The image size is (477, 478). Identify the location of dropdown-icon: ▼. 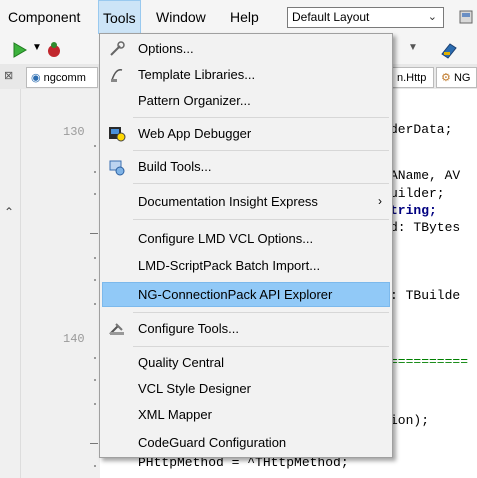
(413, 47).